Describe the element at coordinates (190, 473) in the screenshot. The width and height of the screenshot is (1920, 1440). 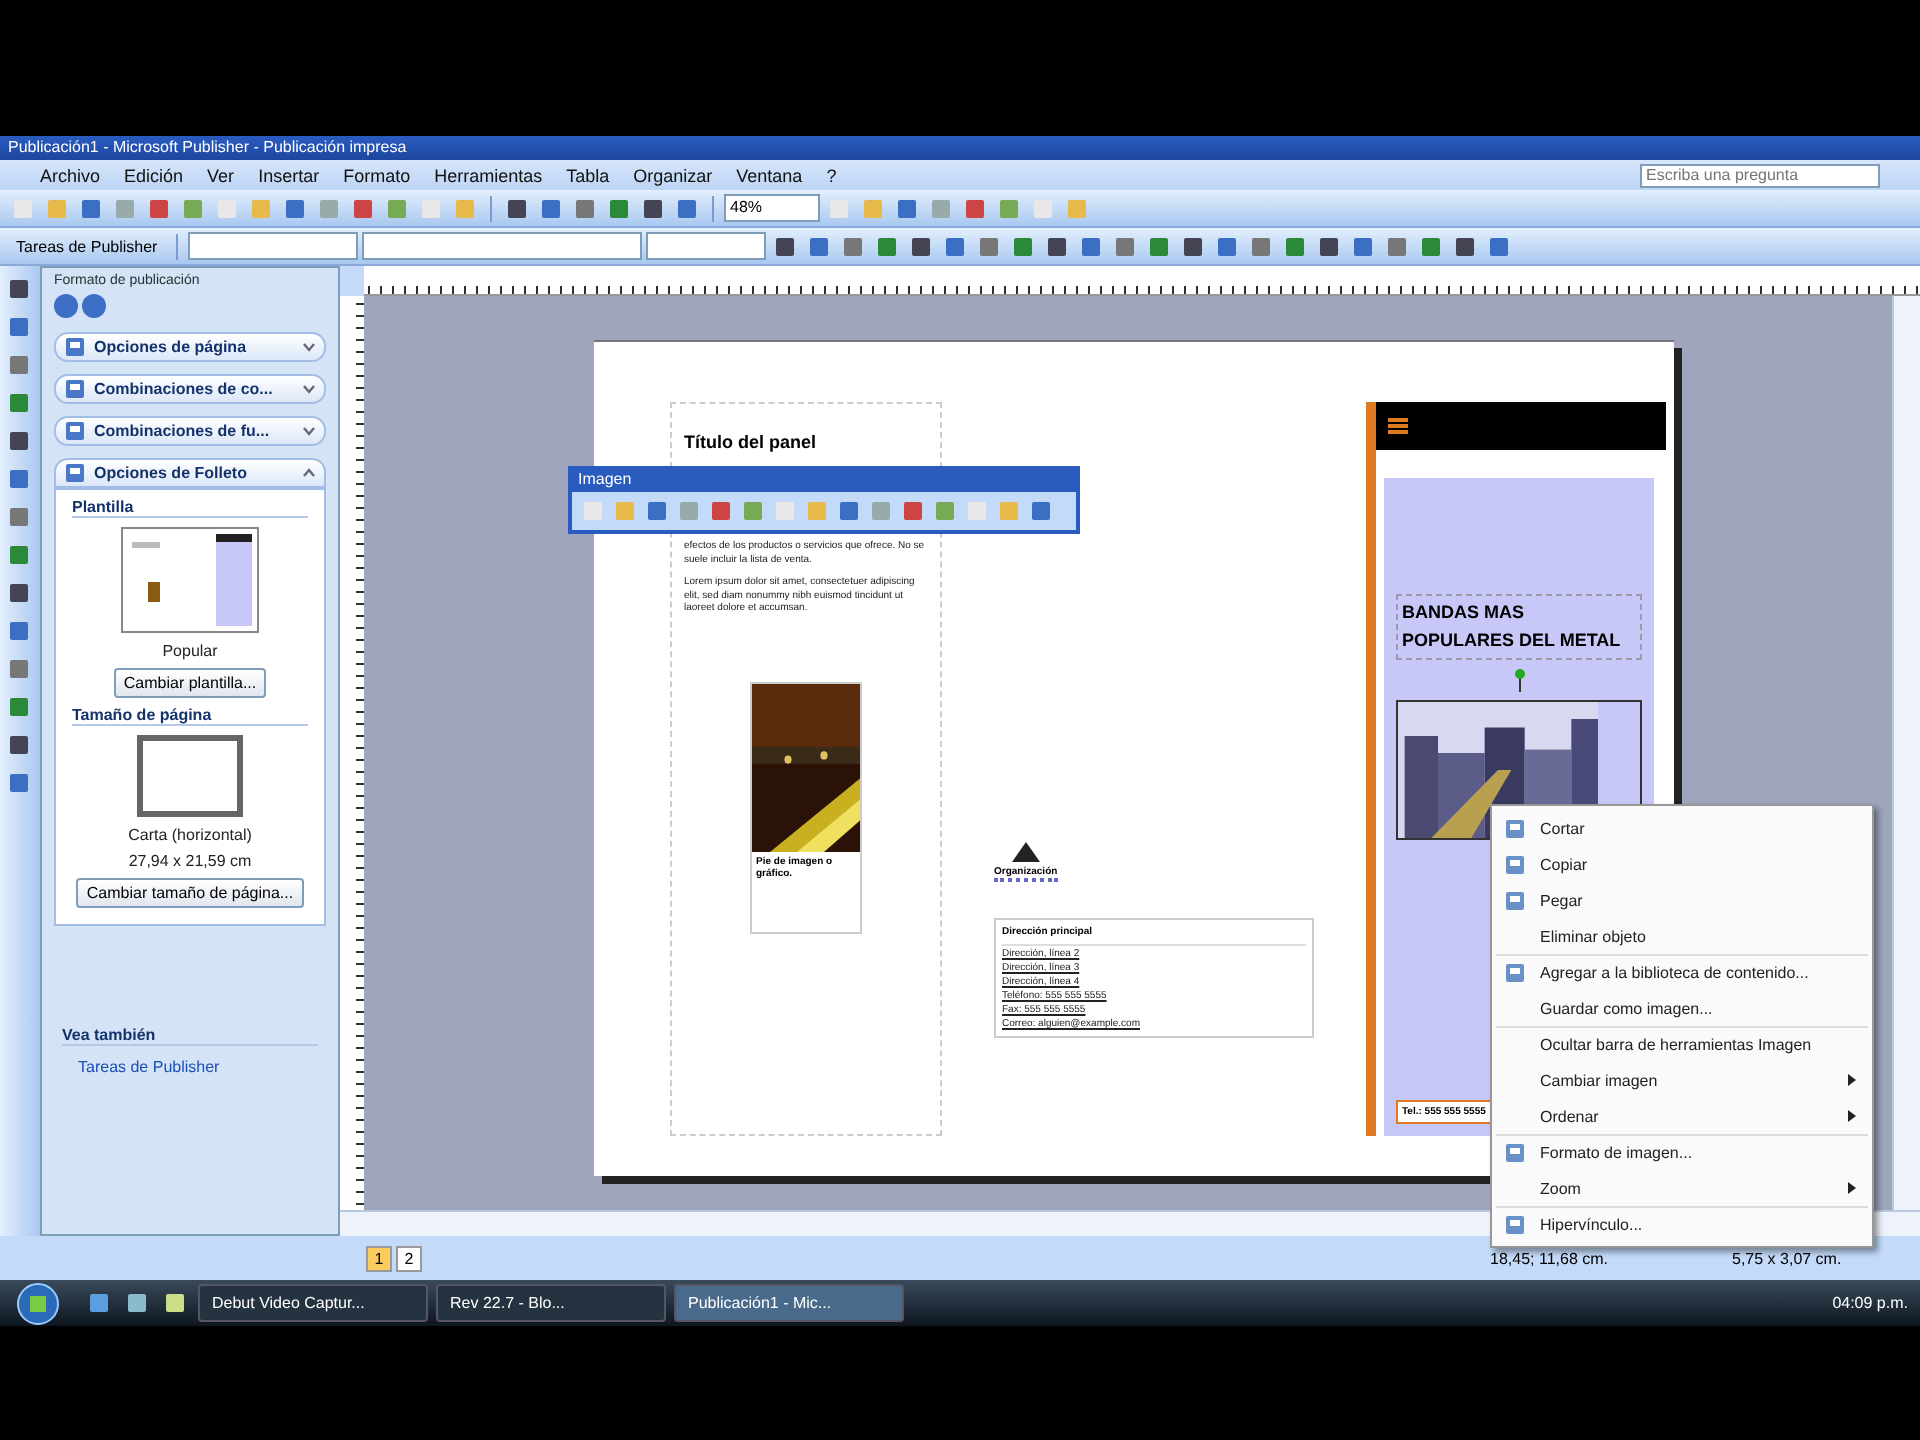
I see `task-pane-section: Opciones de Folleto` at that location.